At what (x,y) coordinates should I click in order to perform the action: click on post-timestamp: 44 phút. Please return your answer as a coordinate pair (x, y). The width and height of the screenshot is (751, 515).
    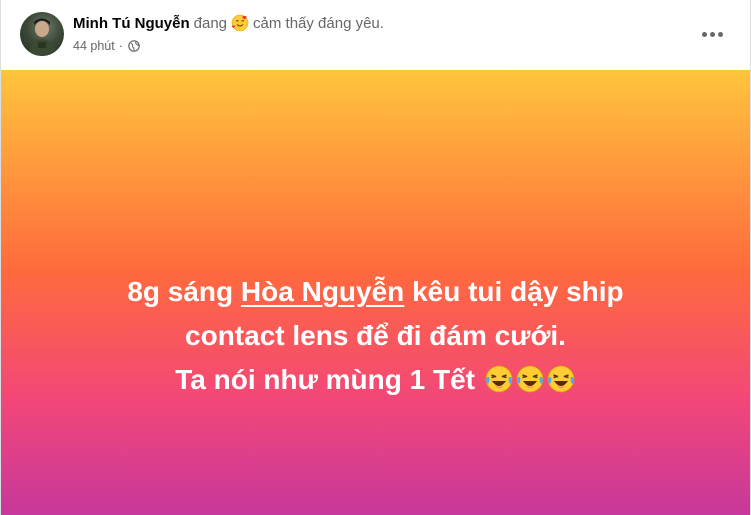
    Looking at the image, I should click on (94, 46).